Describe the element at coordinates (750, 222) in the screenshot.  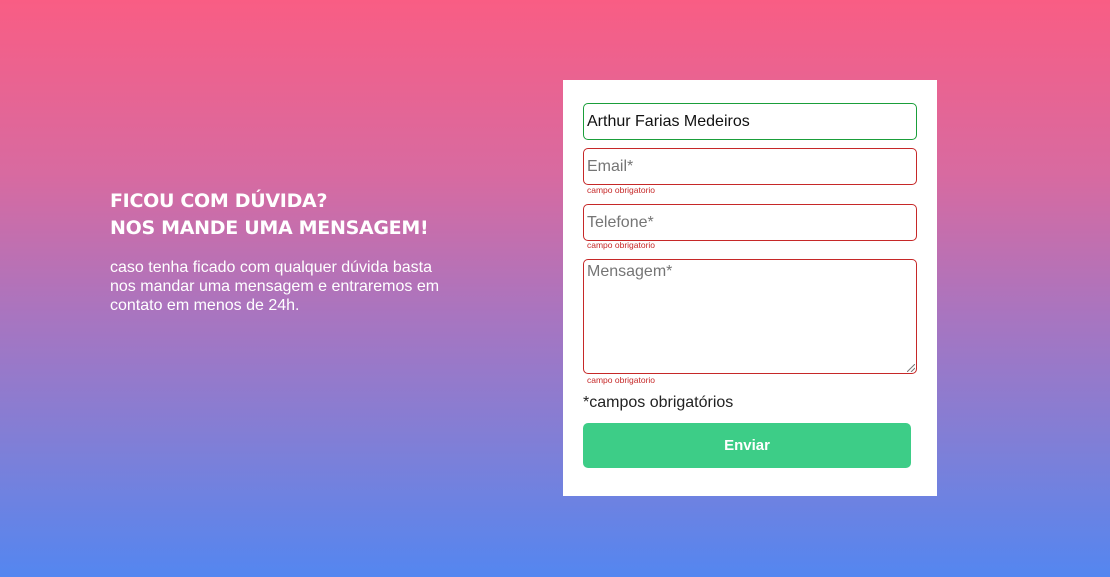
I see `phone-field` at that location.